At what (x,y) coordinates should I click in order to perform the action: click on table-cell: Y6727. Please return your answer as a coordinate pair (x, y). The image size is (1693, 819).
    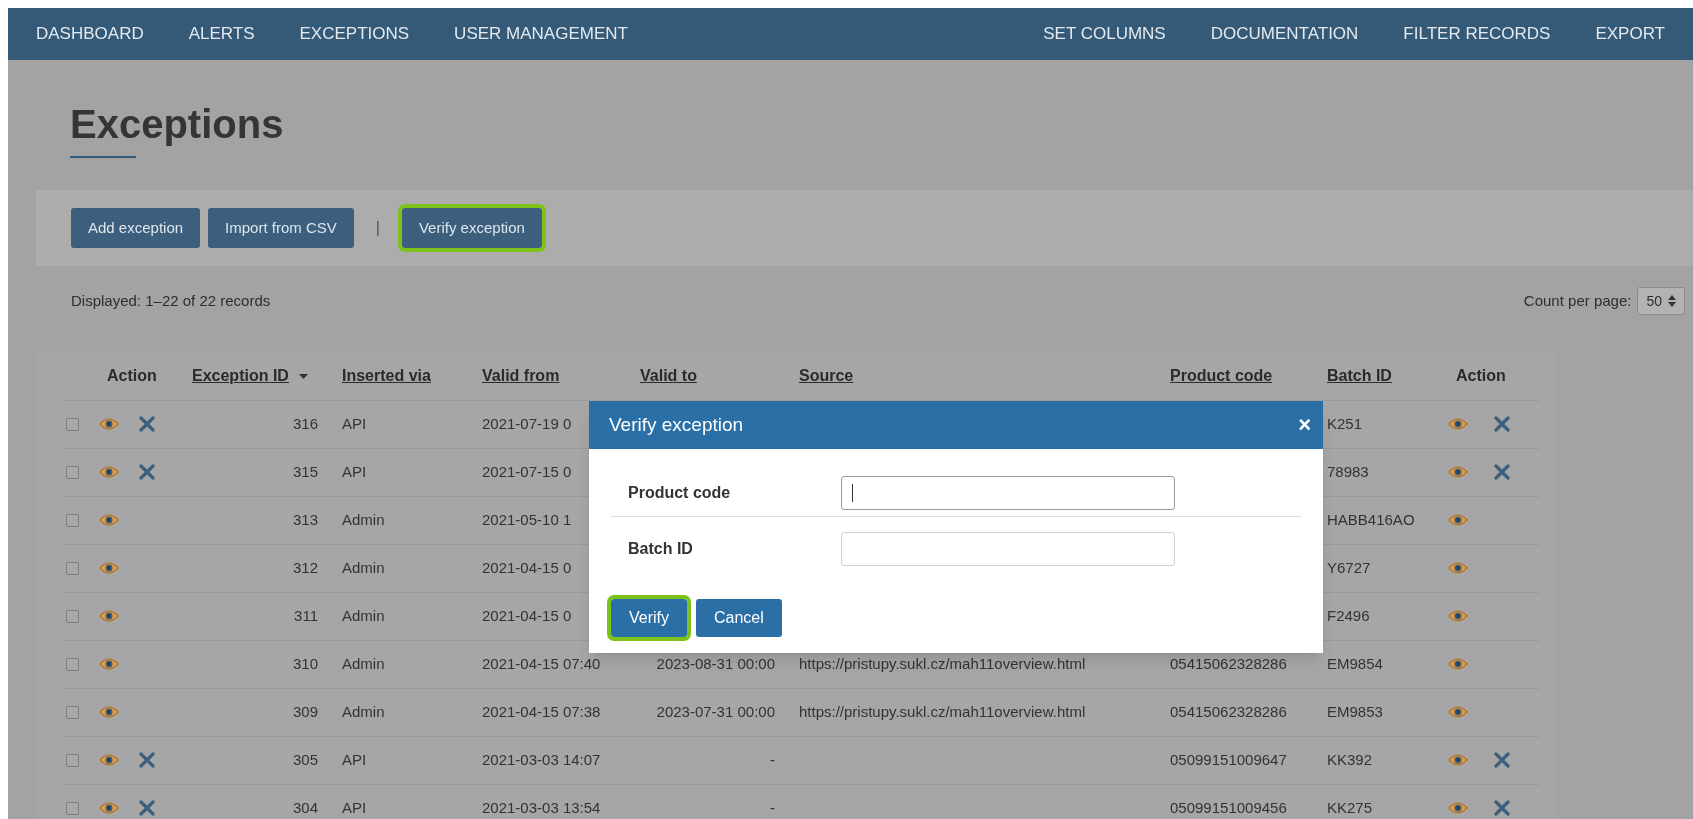
    Looking at the image, I should click on (1349, 567).